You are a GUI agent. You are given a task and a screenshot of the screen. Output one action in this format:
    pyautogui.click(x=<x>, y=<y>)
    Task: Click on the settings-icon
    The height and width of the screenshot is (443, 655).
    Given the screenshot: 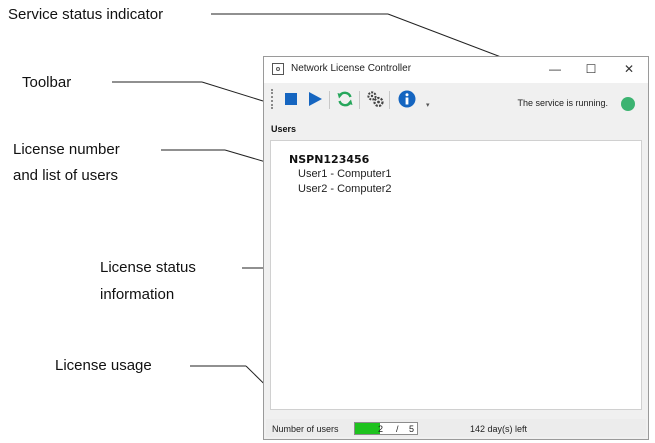 What is the action you would take?
    pyautogui.click(x=375, y=99)
    